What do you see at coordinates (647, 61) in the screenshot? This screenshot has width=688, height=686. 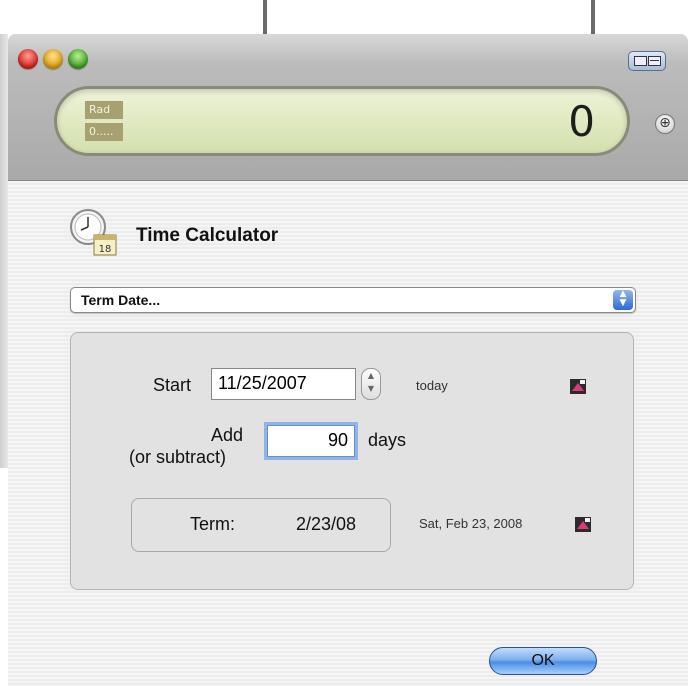 I see `toolbar-toggle-button` at bounding box center [647, 61].